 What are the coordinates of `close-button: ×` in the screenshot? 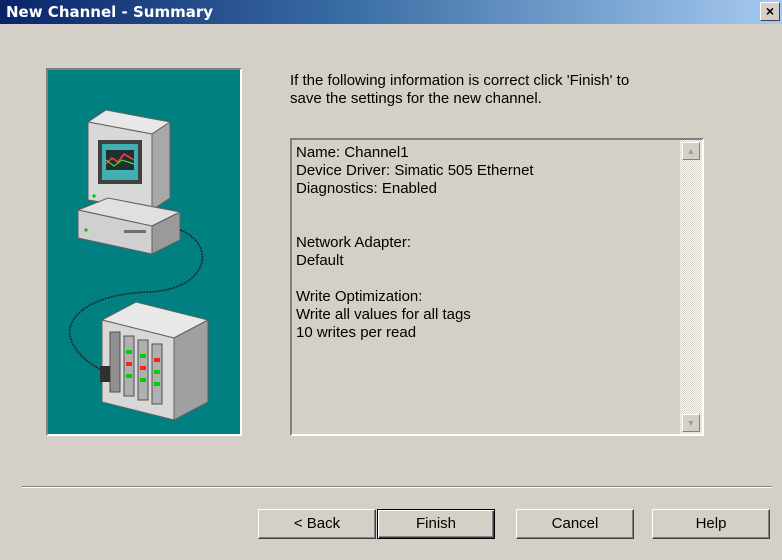 It's located at (770, 11).